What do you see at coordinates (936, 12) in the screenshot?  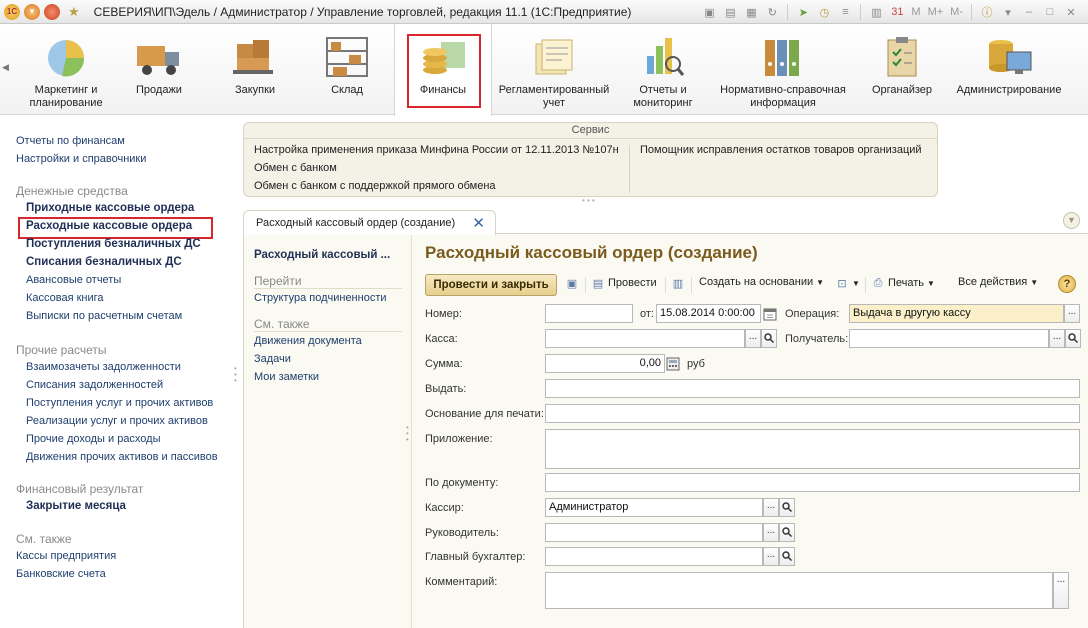 I see `memory-plus-button: M+` at bounding box center [936, 12].